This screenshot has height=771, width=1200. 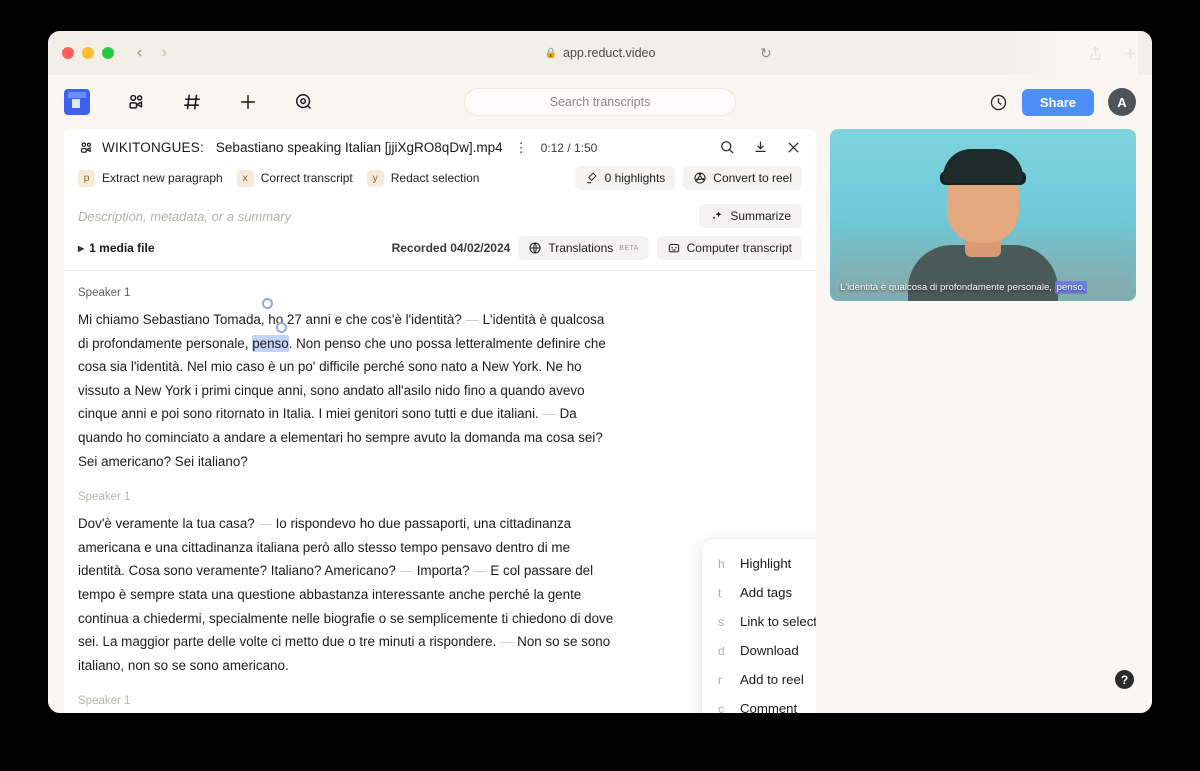 I want to click on description-input: Description, metadata, or a summary, so click(x=184, y=216).